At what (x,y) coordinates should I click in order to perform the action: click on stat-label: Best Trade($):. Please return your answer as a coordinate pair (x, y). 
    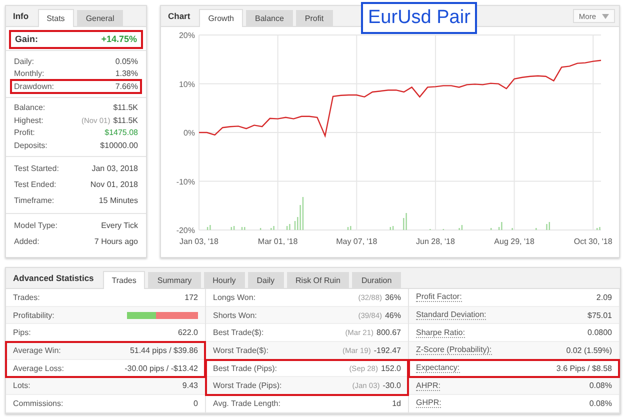
    Looking at the image, I should click on (238, 333).